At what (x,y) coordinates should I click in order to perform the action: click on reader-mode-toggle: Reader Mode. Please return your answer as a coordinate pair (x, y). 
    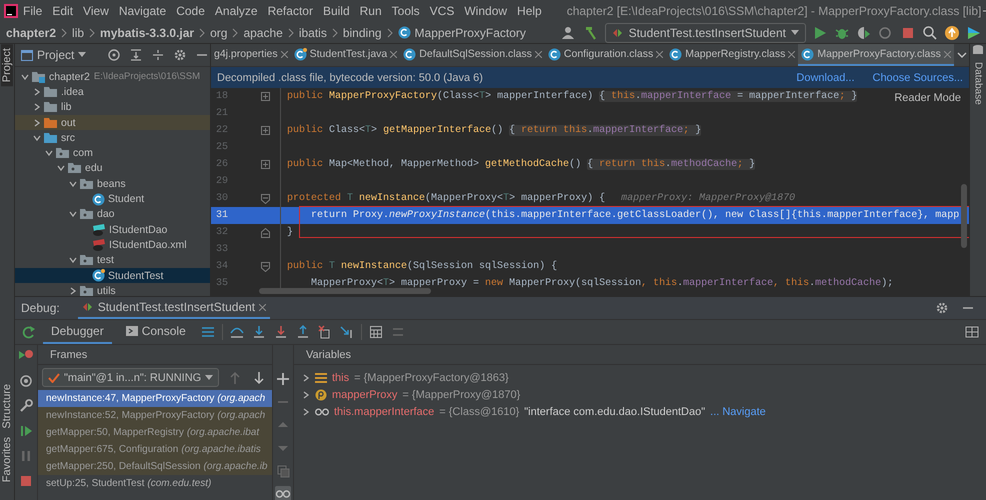
    Looking at the image, I should click on (927, 98).